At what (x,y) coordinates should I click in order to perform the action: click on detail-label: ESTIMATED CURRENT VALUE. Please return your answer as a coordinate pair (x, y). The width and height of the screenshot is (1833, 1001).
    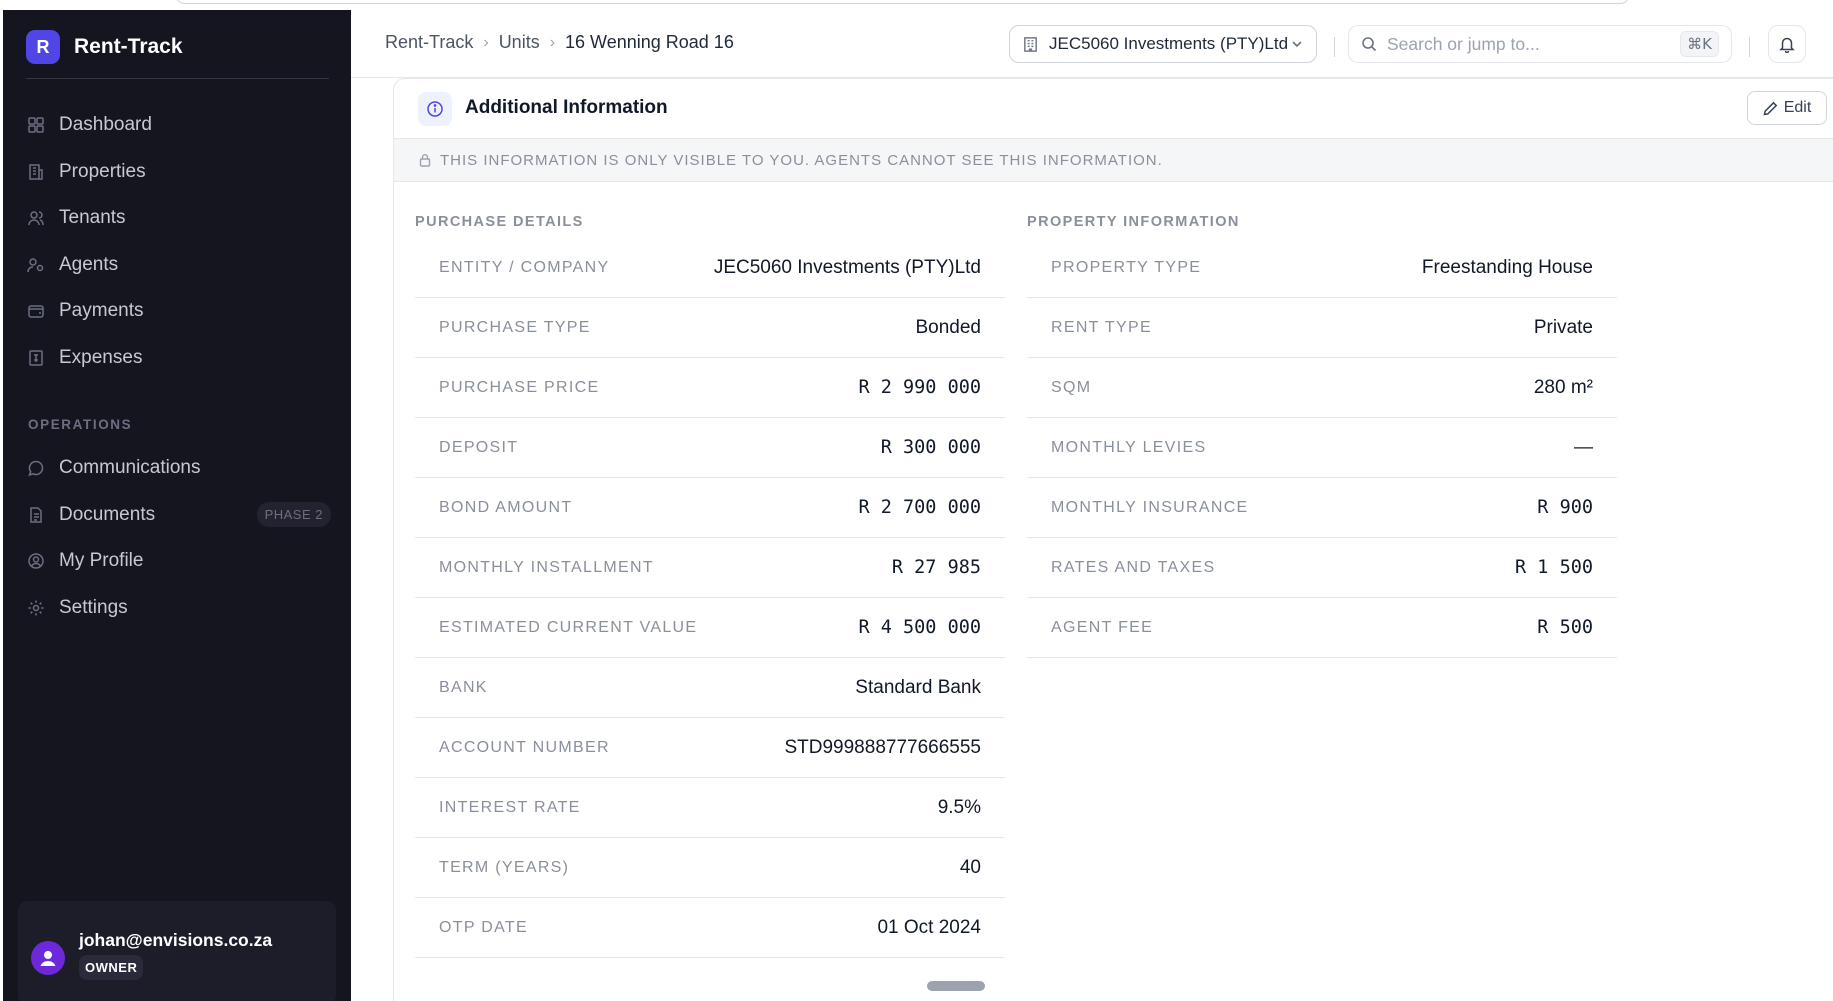
    Looking at the image, I should click on (568, 627).